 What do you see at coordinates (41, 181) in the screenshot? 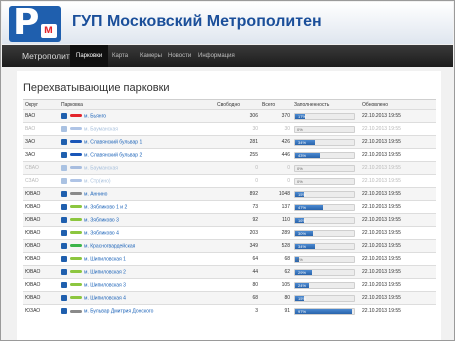
I see `cell-district: СЗАО` at bounding box center [41, 181].